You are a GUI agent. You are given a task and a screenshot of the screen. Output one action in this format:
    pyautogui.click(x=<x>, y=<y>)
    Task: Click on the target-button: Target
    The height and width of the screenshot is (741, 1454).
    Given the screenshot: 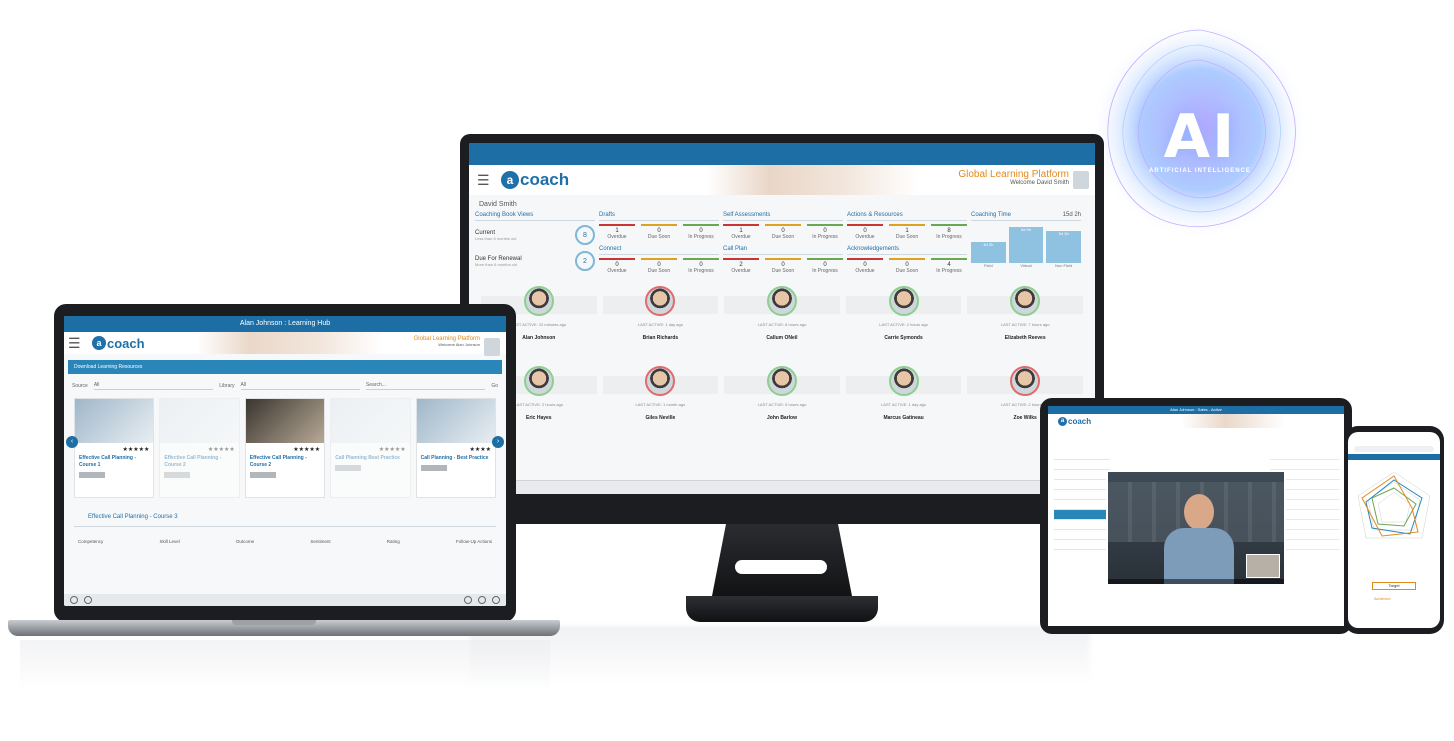 What is the action you would take?
    pyautogui.click(x=1394, y=586)
    